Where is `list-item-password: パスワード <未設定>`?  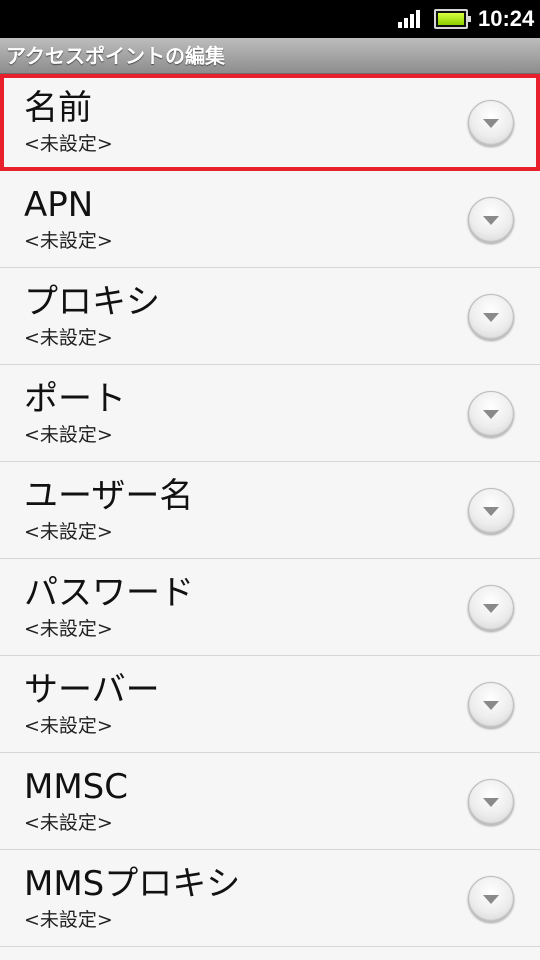 list-item-password: パスワード <未設定> is located at coordinates (270, 607).